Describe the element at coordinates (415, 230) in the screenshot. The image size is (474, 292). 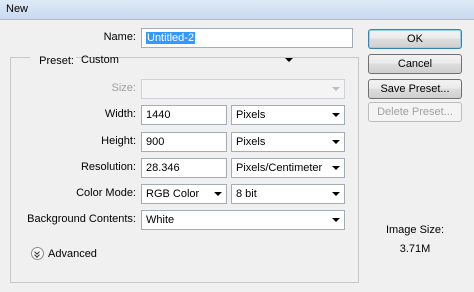
I see `image-size-label: Image Size:` at that location.